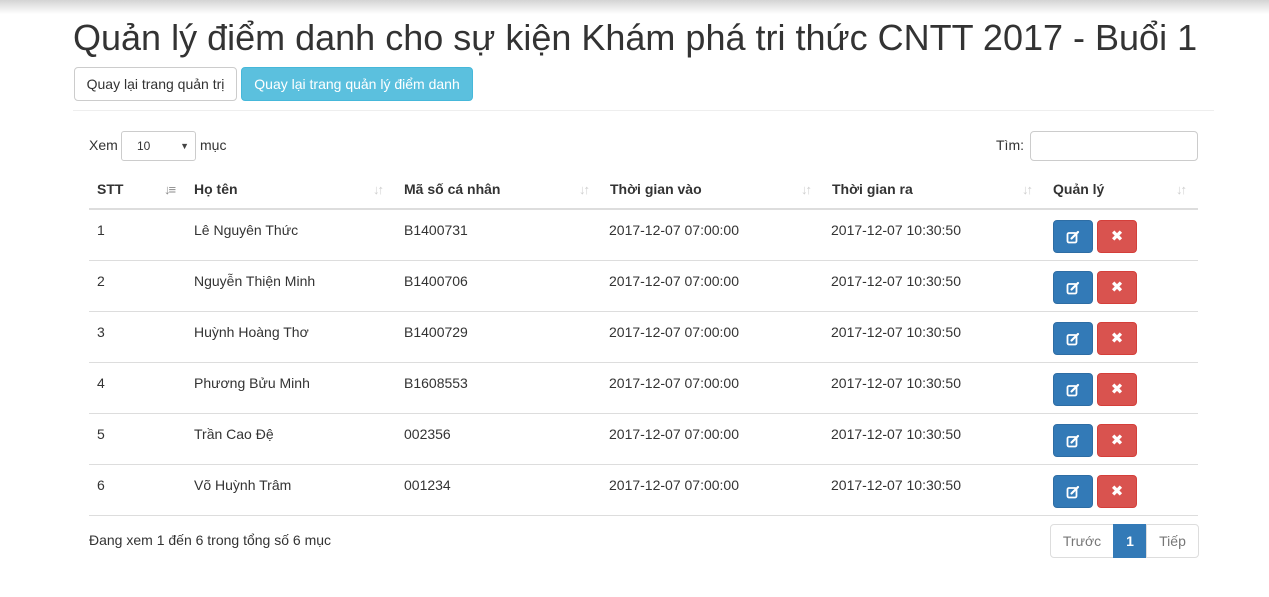  Describe the element at coordinates (101, 230) in the screenshot. I see `cell-stt: 1` at that location.